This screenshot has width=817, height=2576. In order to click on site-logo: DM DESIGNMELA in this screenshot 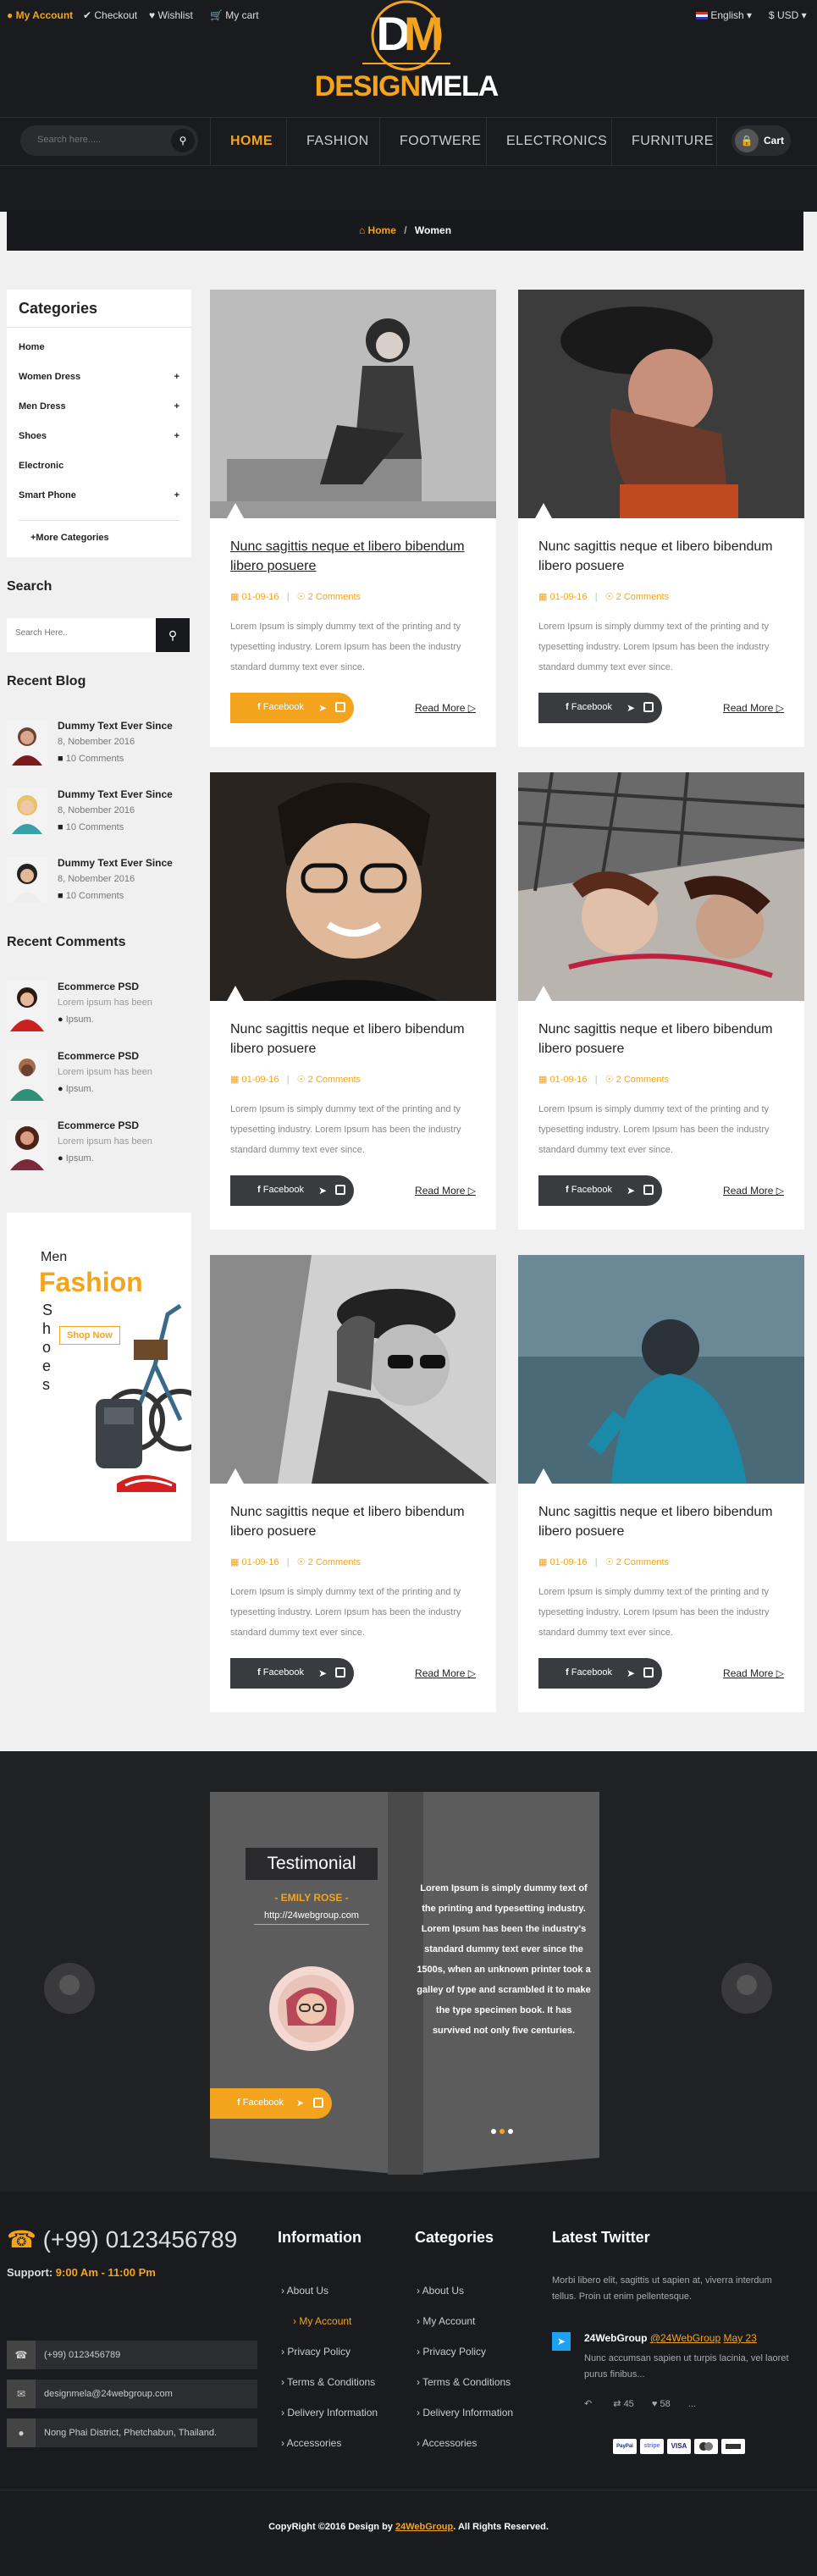, I will do `click(407, 55)`.